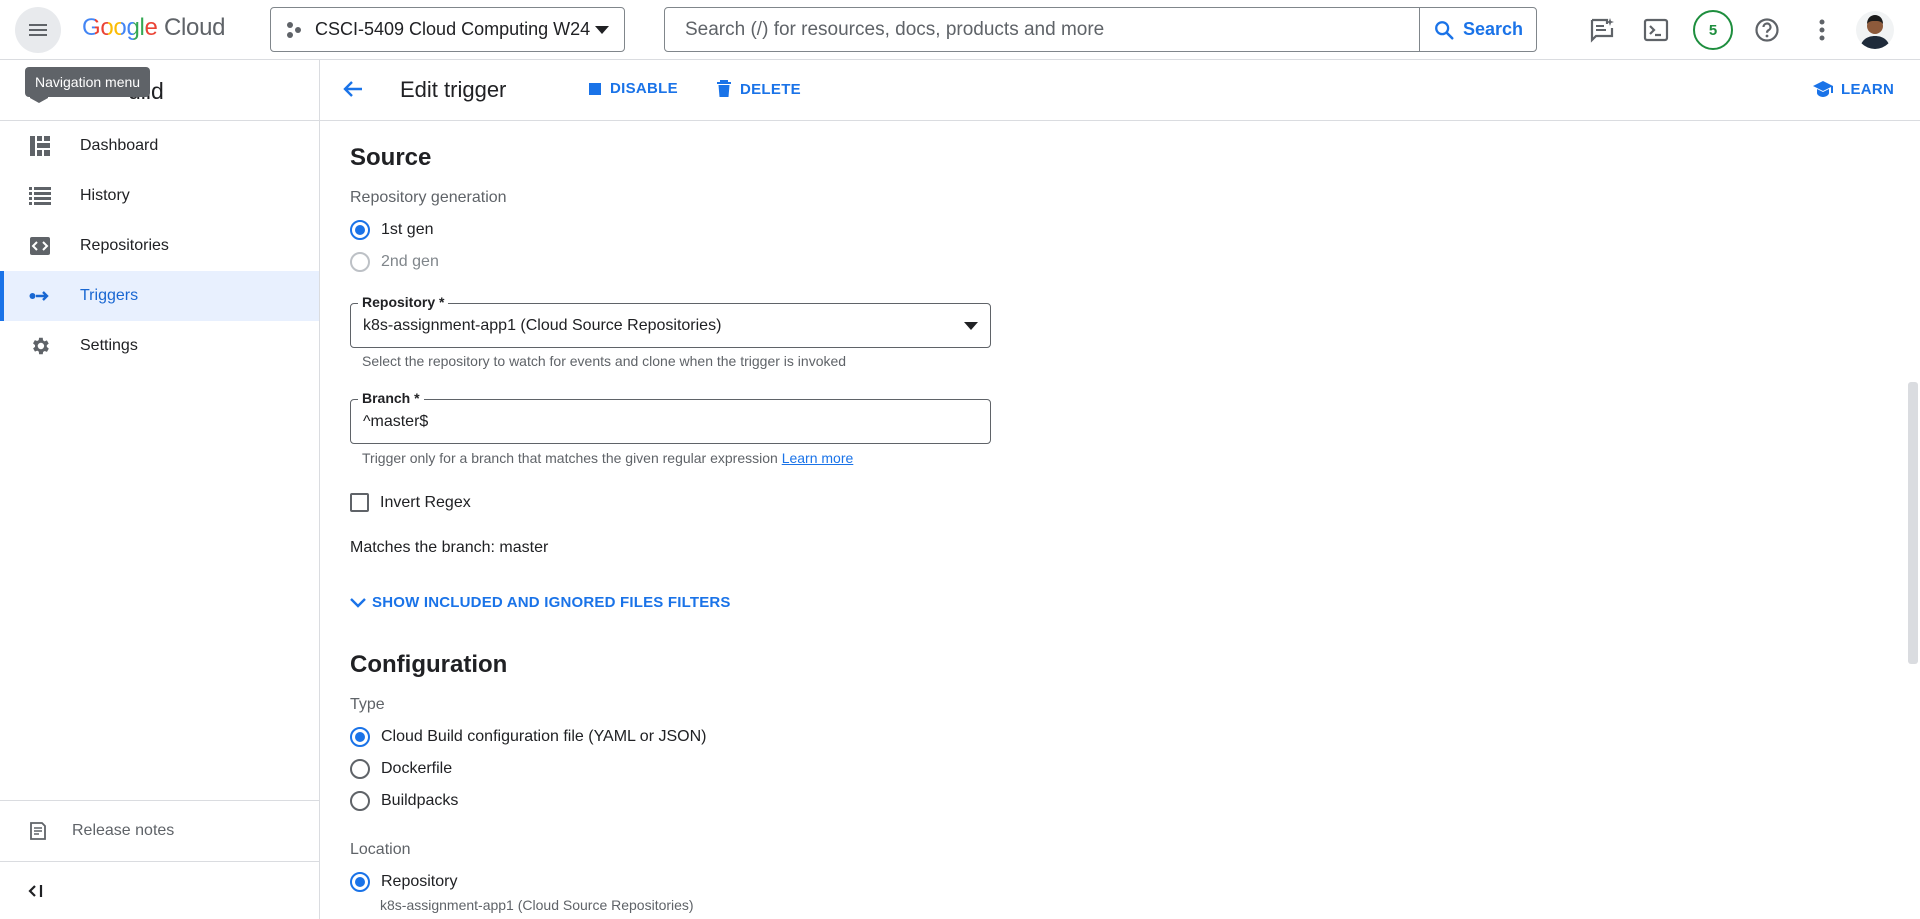  Describe the element at coordinates (119, 145) in the screenshot. I see `sidebar-item-label: Dashboard` at that location.